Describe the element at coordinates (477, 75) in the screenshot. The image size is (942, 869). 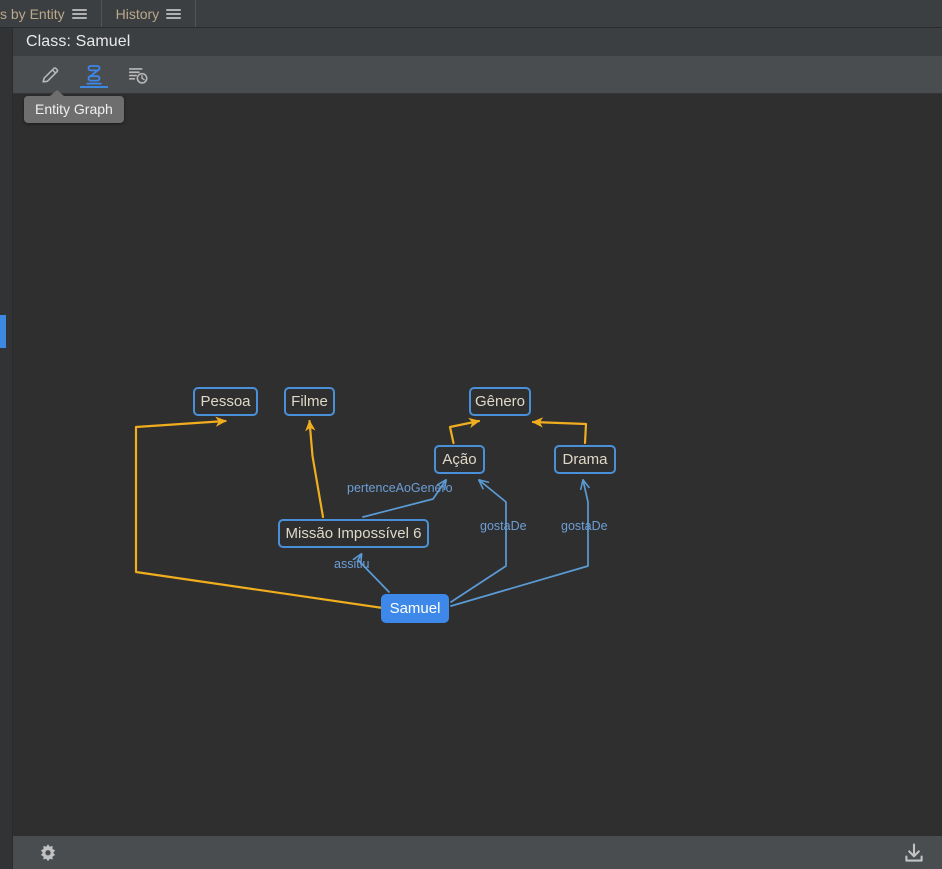
I see `view-toolbar` at that location.